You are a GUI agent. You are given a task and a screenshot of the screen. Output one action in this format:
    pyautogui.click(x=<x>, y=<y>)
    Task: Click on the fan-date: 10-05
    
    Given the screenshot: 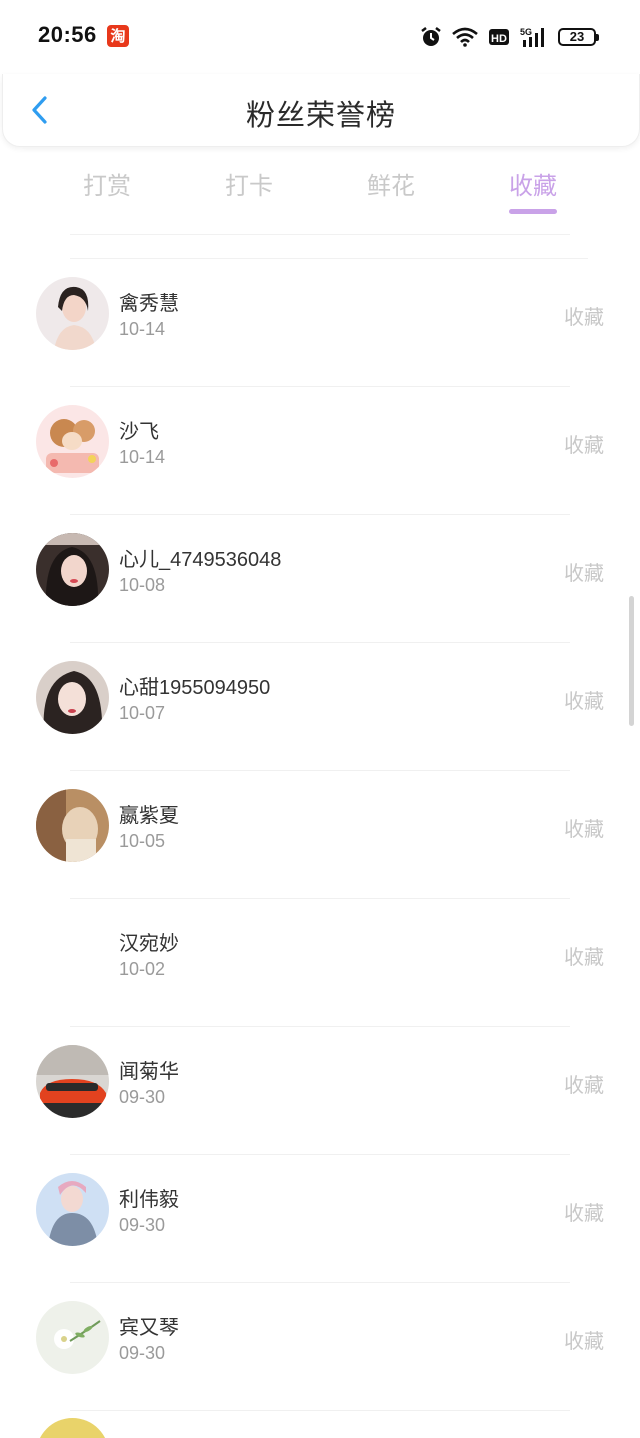 What is the action you would take?
    pyautogui.click(x=142, y=841)
    